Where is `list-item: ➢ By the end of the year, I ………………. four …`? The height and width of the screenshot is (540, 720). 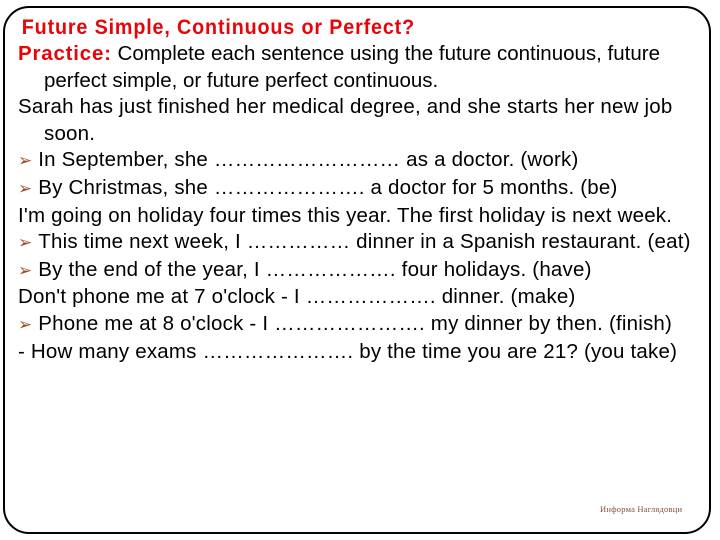 list-item: ➢ By the end of the year, I ………………. four … is located at coordinates (362, 271).